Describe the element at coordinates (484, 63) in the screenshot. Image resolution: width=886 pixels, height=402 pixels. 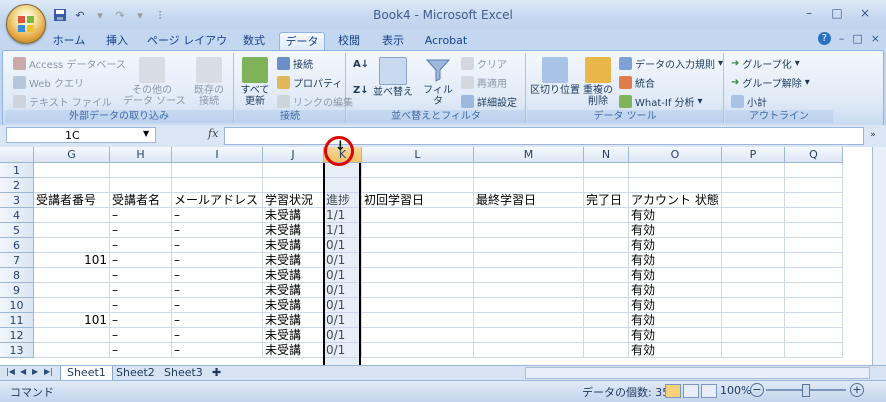
I see `clear-filter-button: クリア` at that location.